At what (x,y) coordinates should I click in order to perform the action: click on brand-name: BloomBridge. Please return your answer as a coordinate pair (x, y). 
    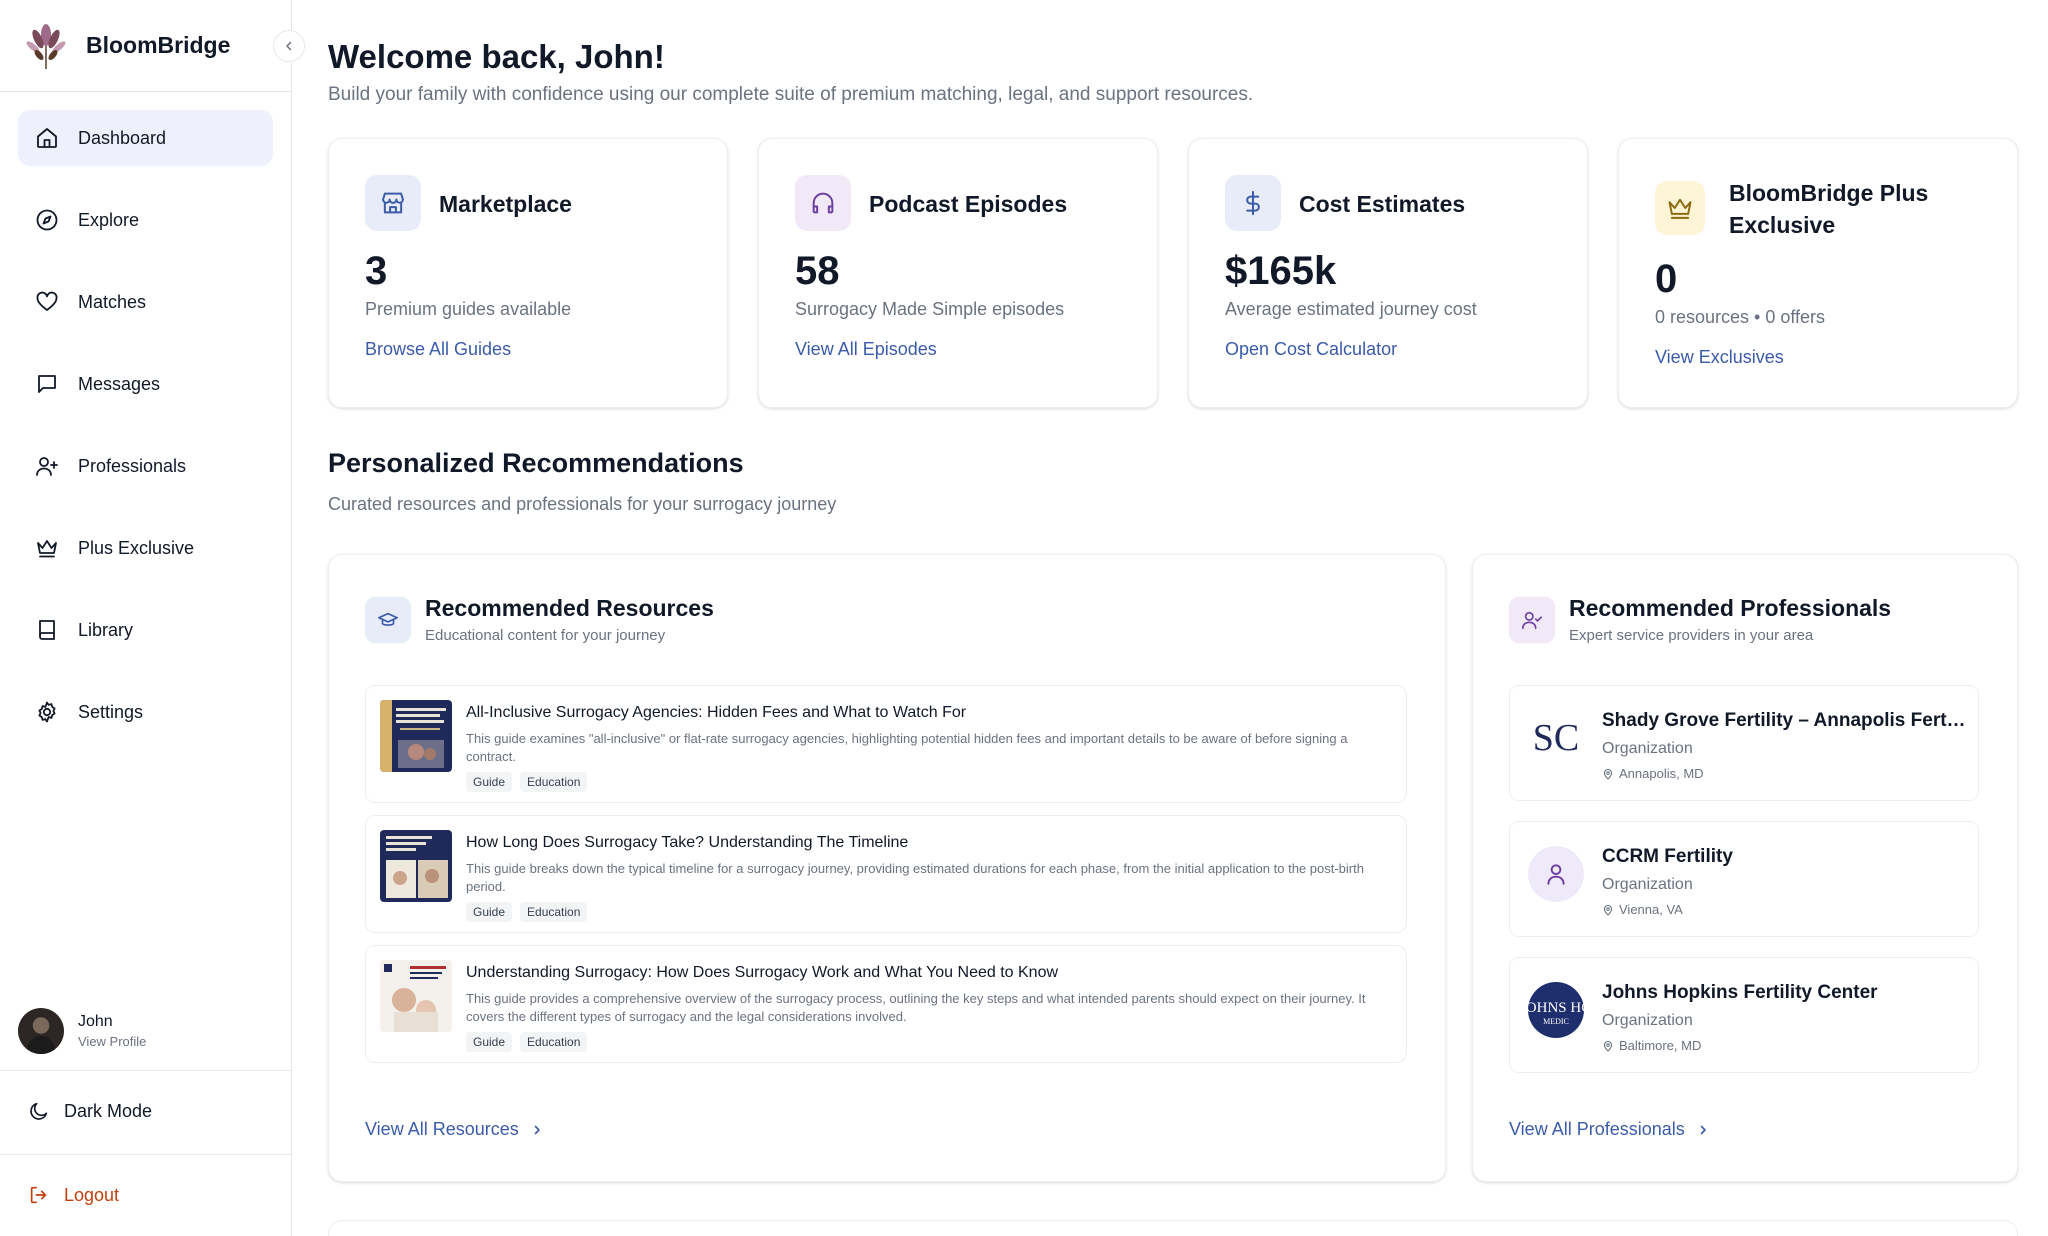
    Looking at the image, I should click on (158, 45).